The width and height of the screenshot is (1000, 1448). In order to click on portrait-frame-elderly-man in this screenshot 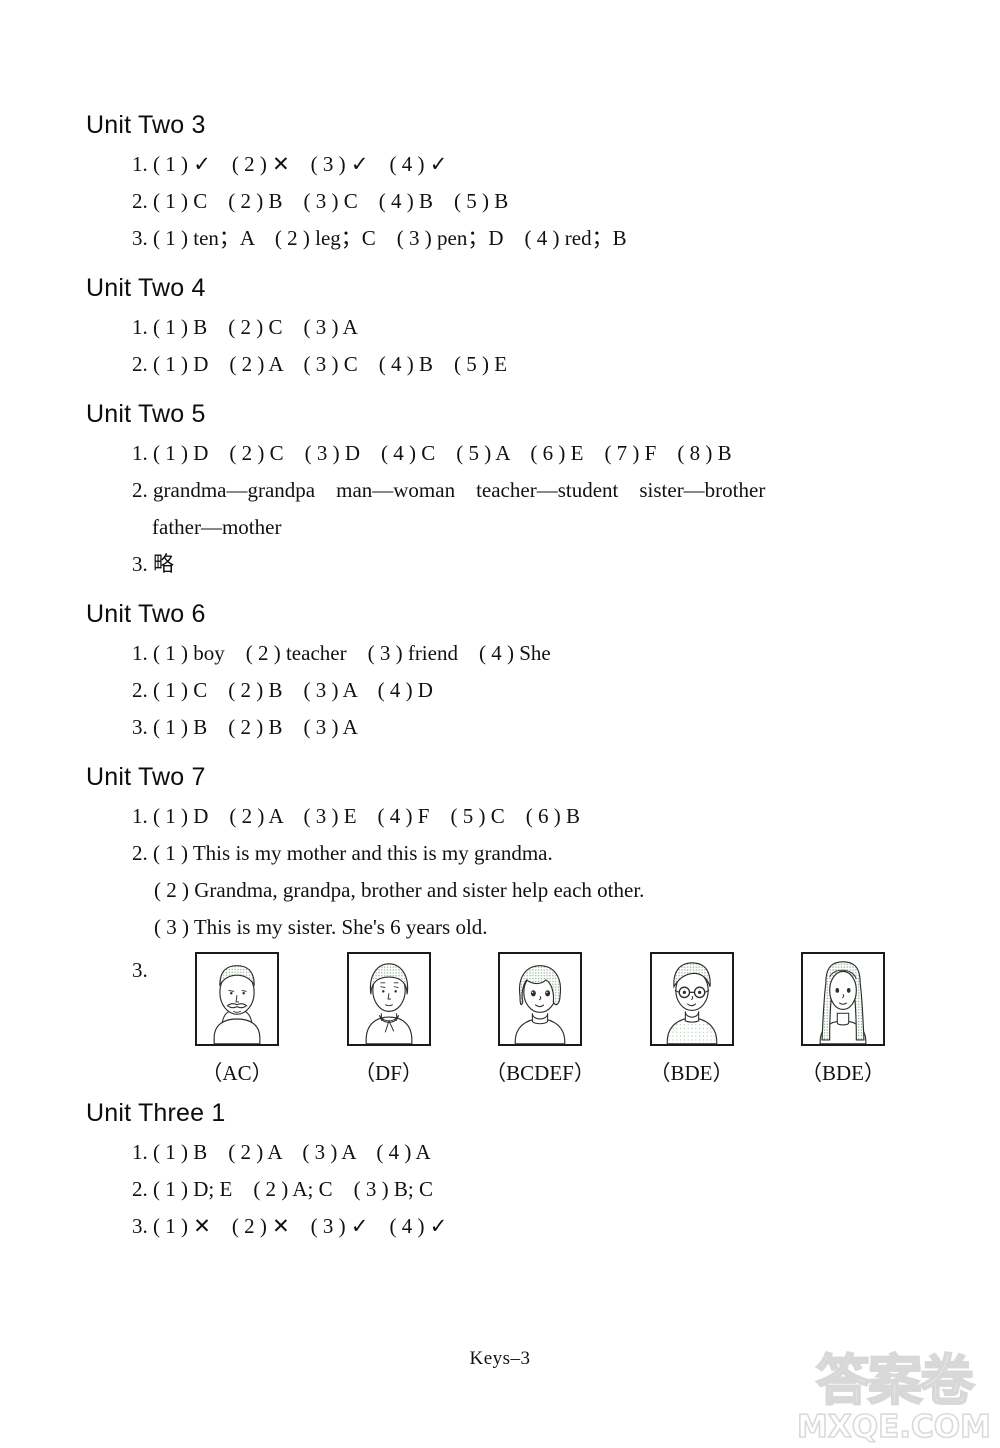, I will do `click(237, 999)`.